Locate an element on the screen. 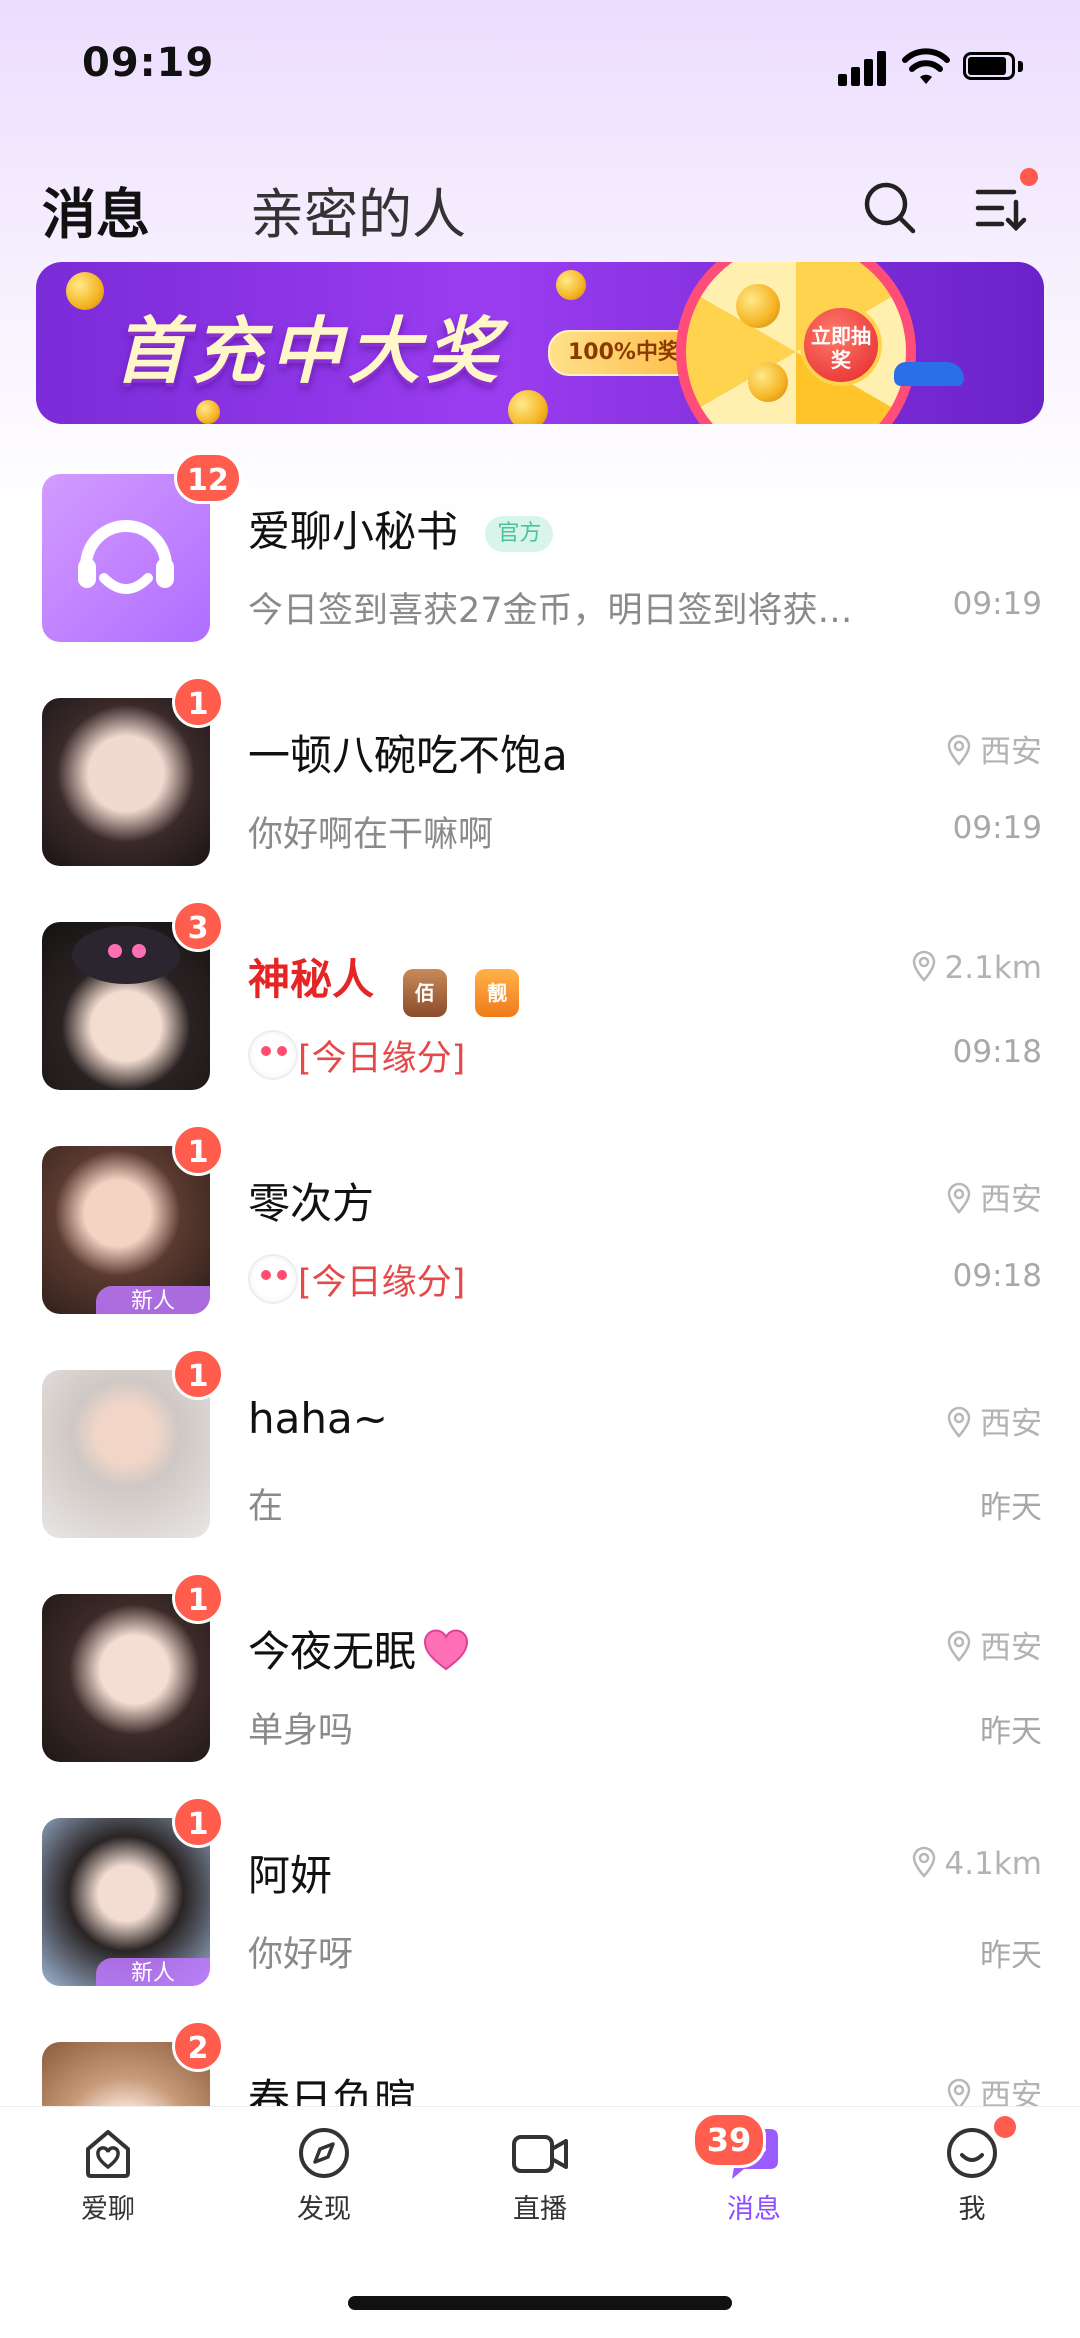 This screenshot has width=1080, height=2338. contact-name: 零次方 is located at coordinates (311, 1203).